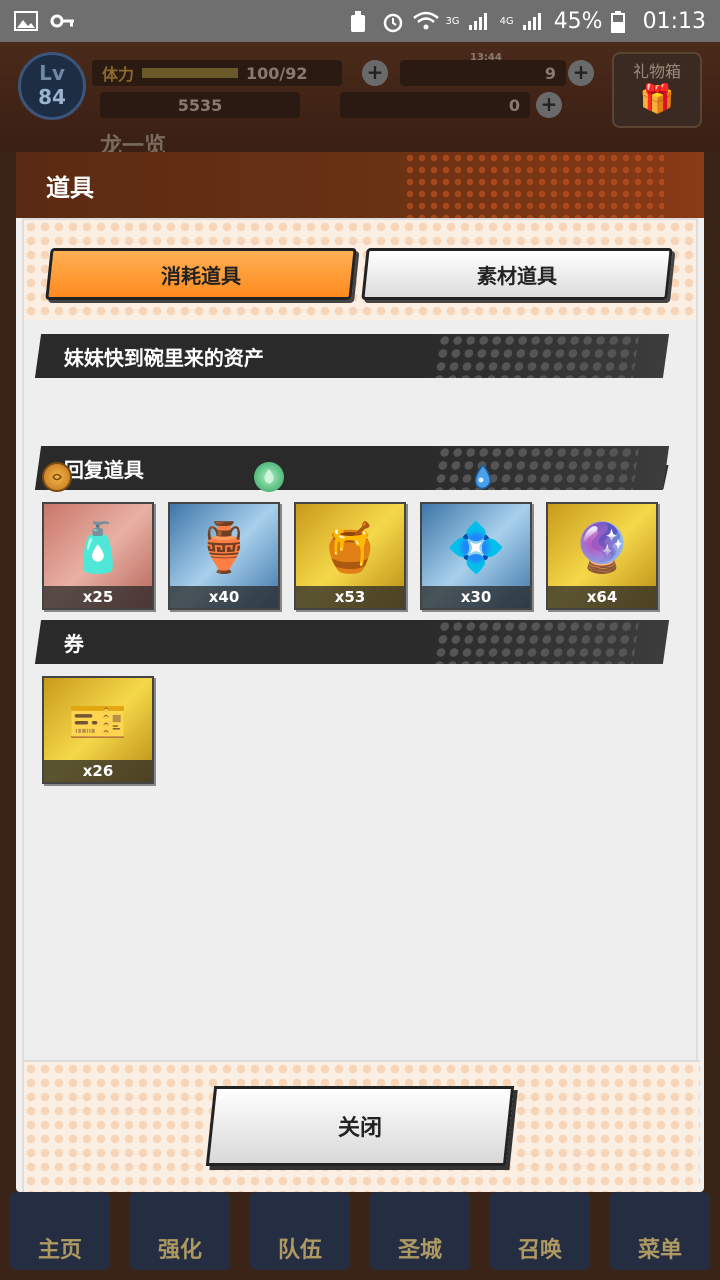 Image resolution: width=720 pixels, height=1280 pixels. What do you see at coordinates (360, 270) in the screenshot?
I see `tab-strip: 消耗道具 素材道具` at bounding box center [360, 270].